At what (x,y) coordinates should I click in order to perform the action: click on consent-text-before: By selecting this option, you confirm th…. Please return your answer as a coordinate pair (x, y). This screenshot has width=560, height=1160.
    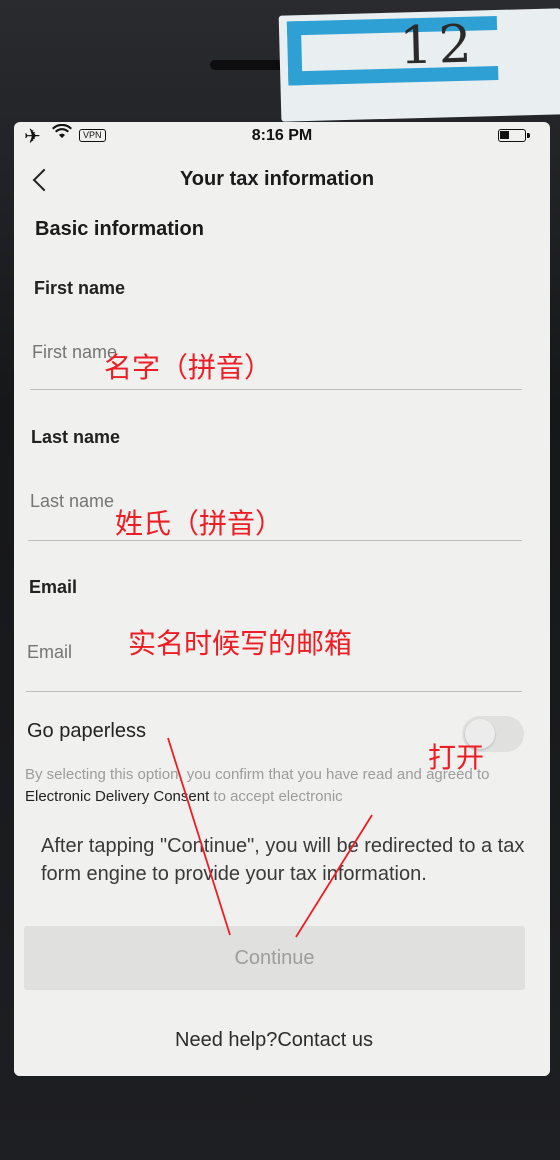
    Looking at the image, I should click on (257, 774).